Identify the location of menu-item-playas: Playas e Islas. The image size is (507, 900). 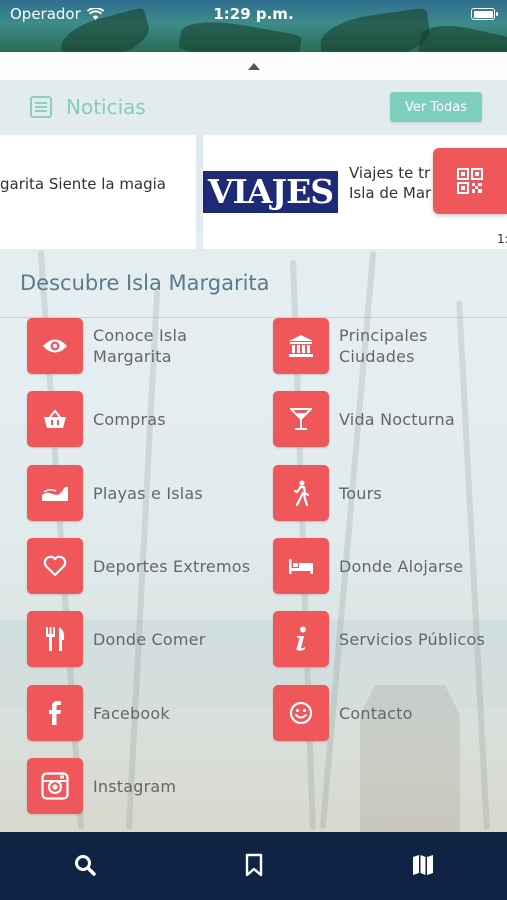
(115, 493).